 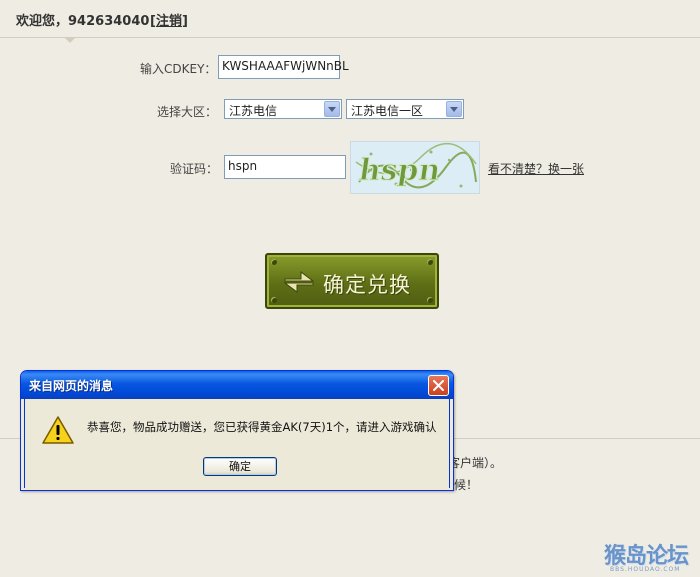 I want to click on server-select-value: 江苏电信一区, so click(x=387, y=111).